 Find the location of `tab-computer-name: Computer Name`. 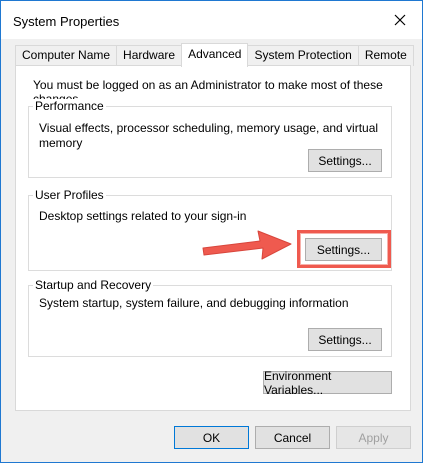

tab-computer-name: Computer Name is located at coordinates (66, 55).